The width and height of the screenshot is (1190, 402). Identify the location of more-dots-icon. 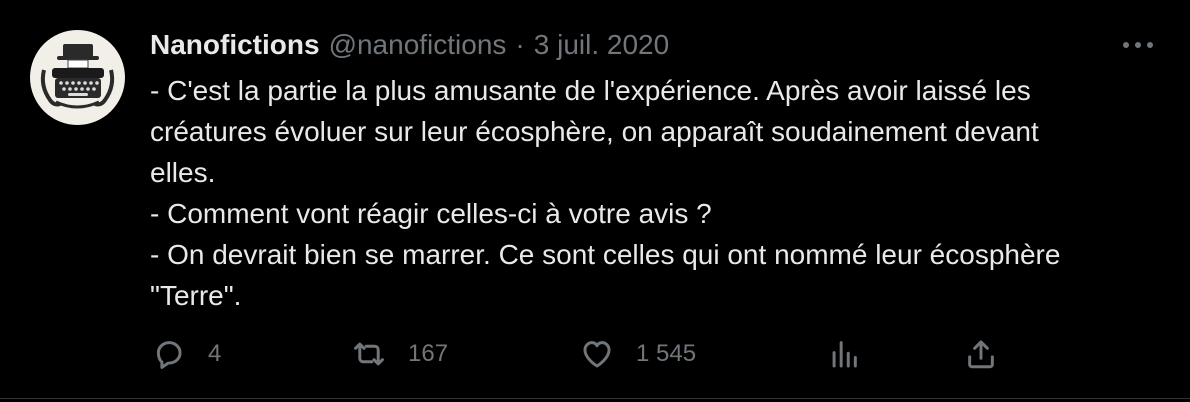
(1138, 45).